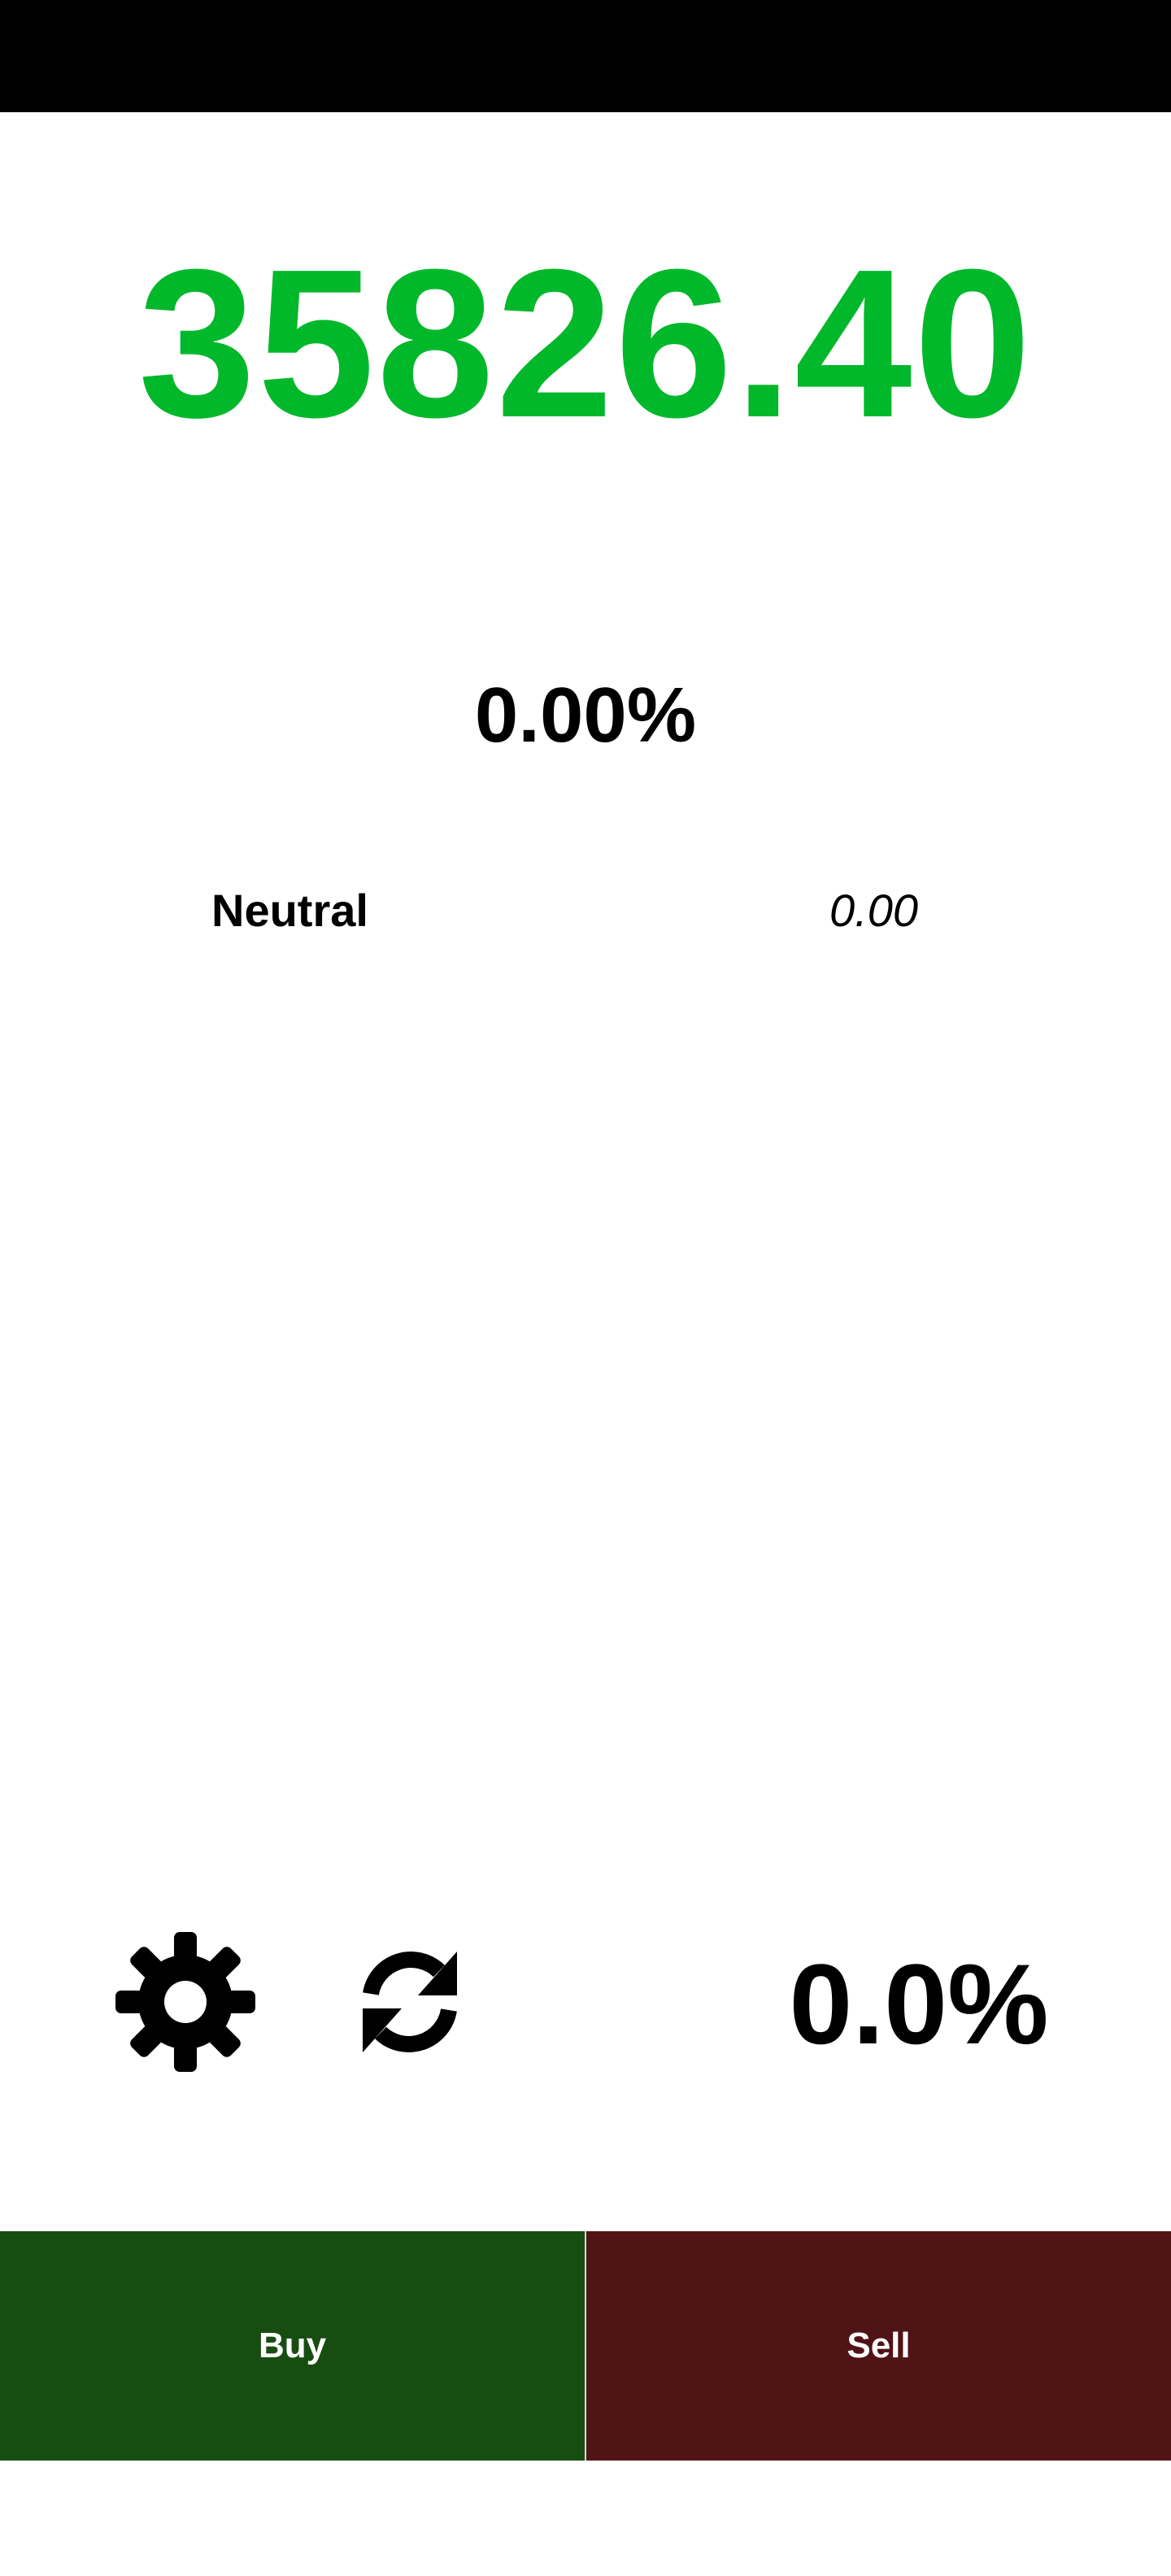  I want to click on buy-button: Buy, so click(293, 2346).